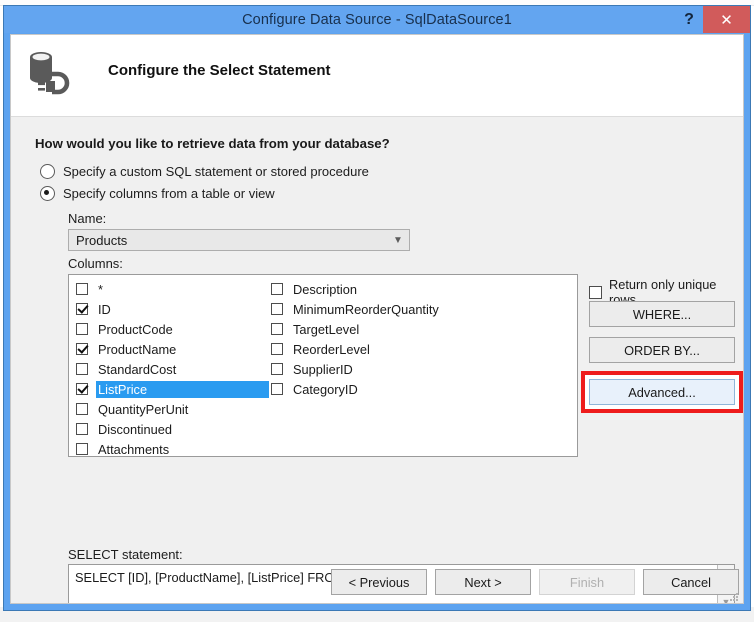 This screenshot has width=754, height=622. What do you see at coordinates (95, 263) in the screenshot?
I see `columns-label: Columns:` at bounding box center [95, 263].